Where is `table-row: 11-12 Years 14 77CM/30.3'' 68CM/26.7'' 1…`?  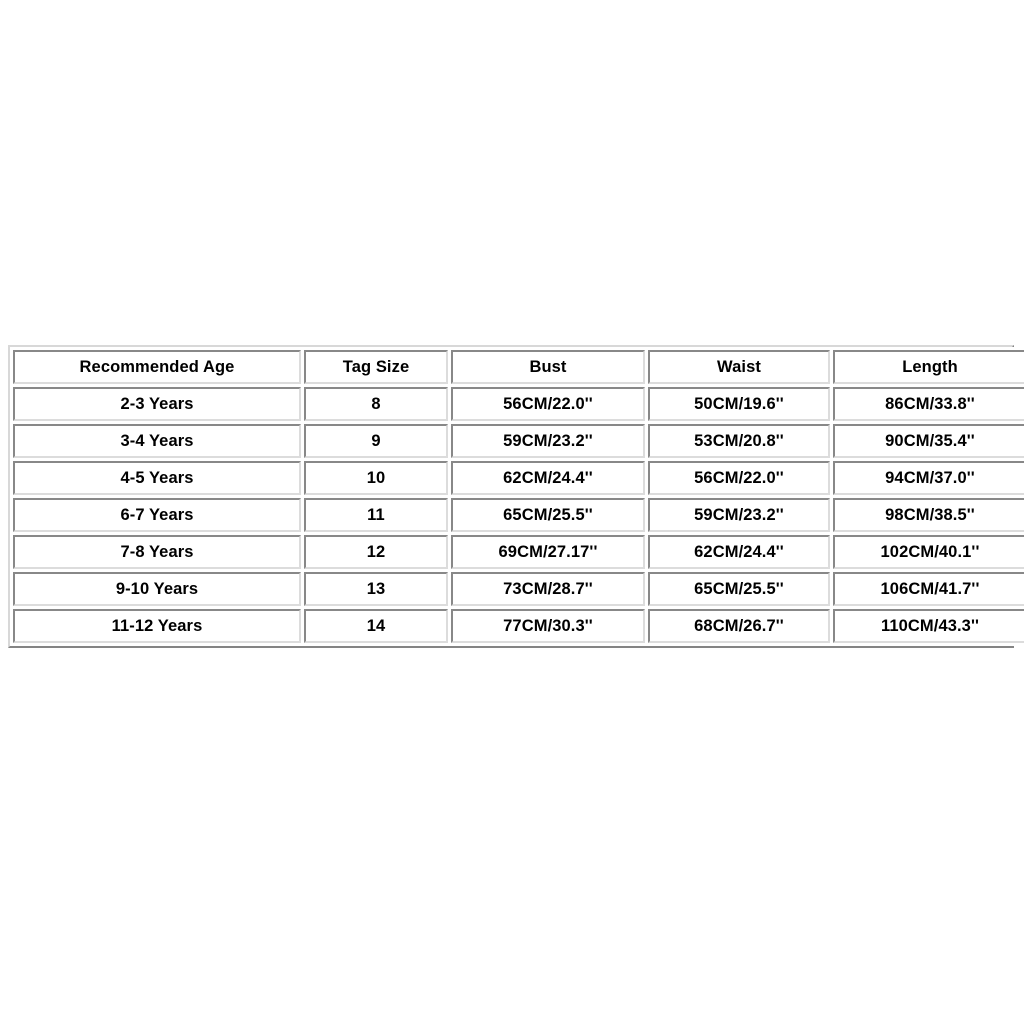
table-row: 11-12 Years 14 77CM/30.3'' 68CM/26.7'' 1… is located at coordinates (518, 626).